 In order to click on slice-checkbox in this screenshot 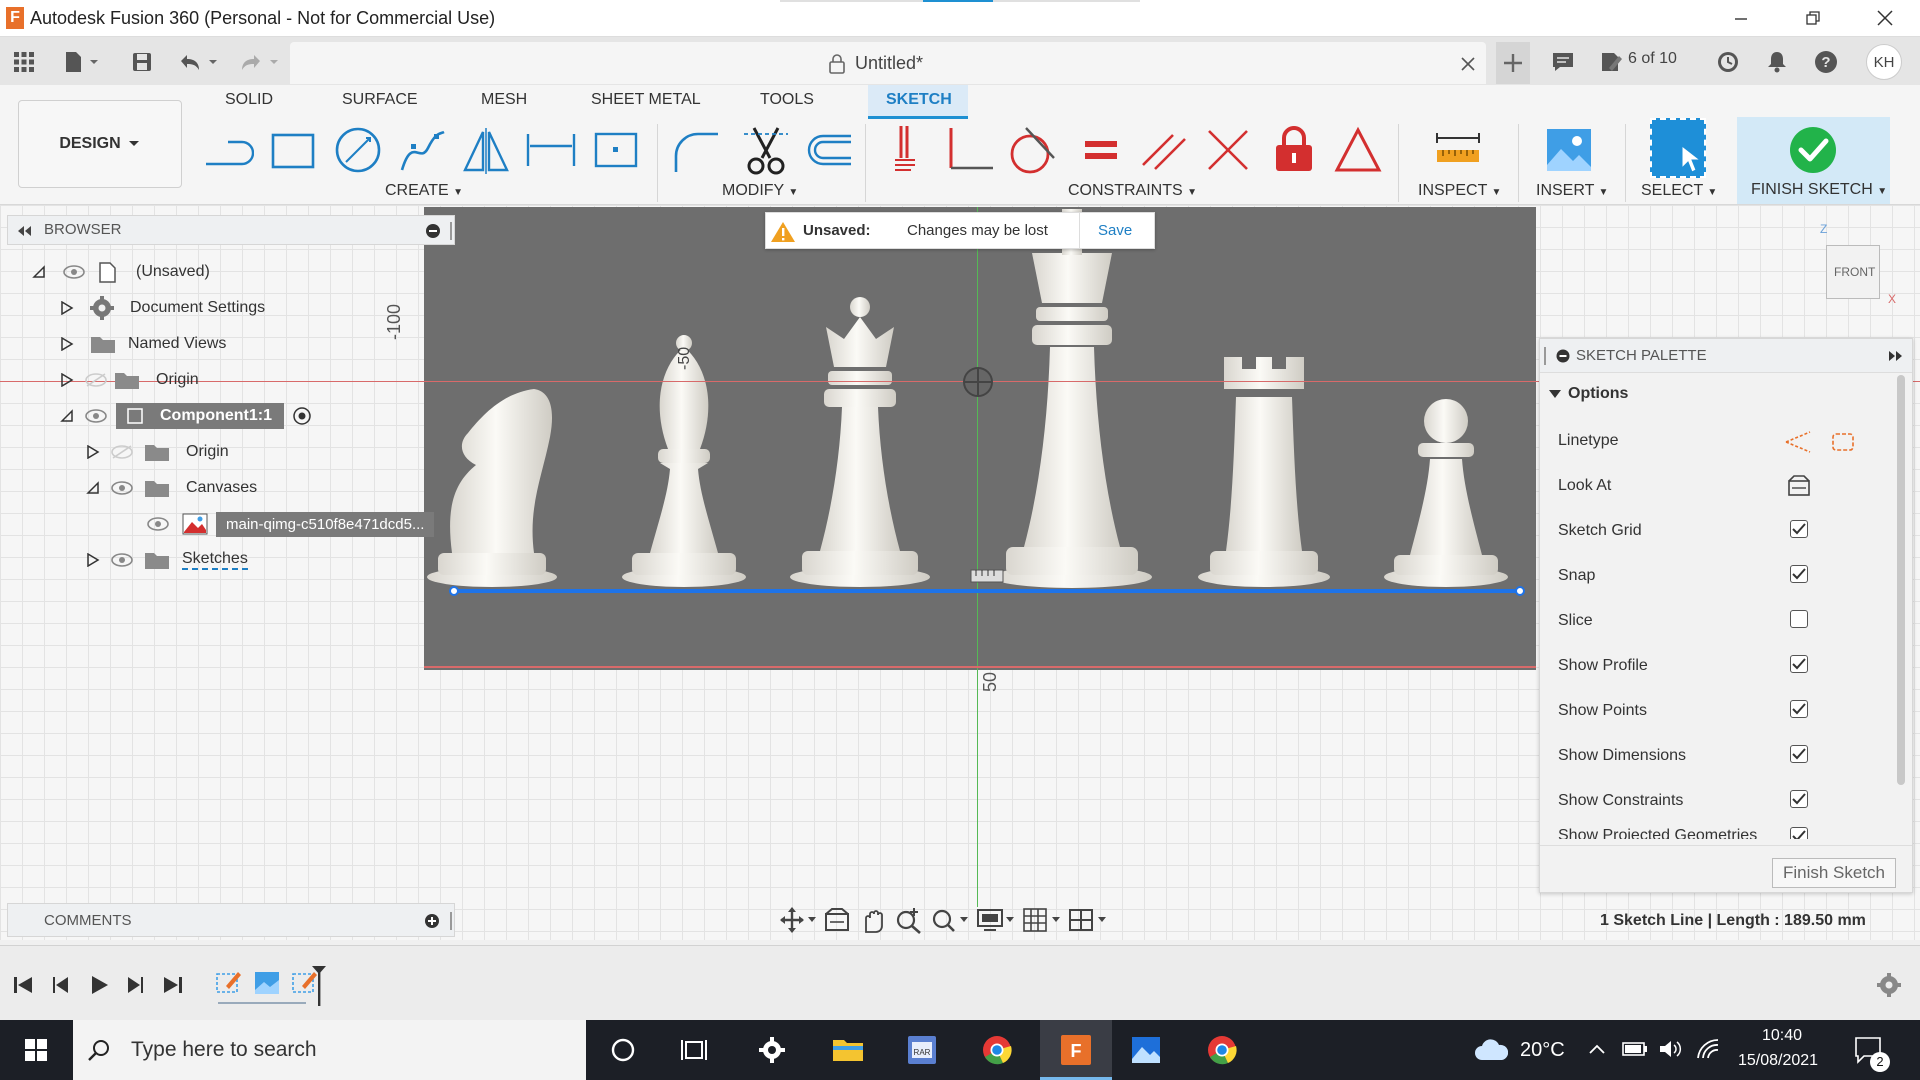, I will do `click(1799, 619)`.